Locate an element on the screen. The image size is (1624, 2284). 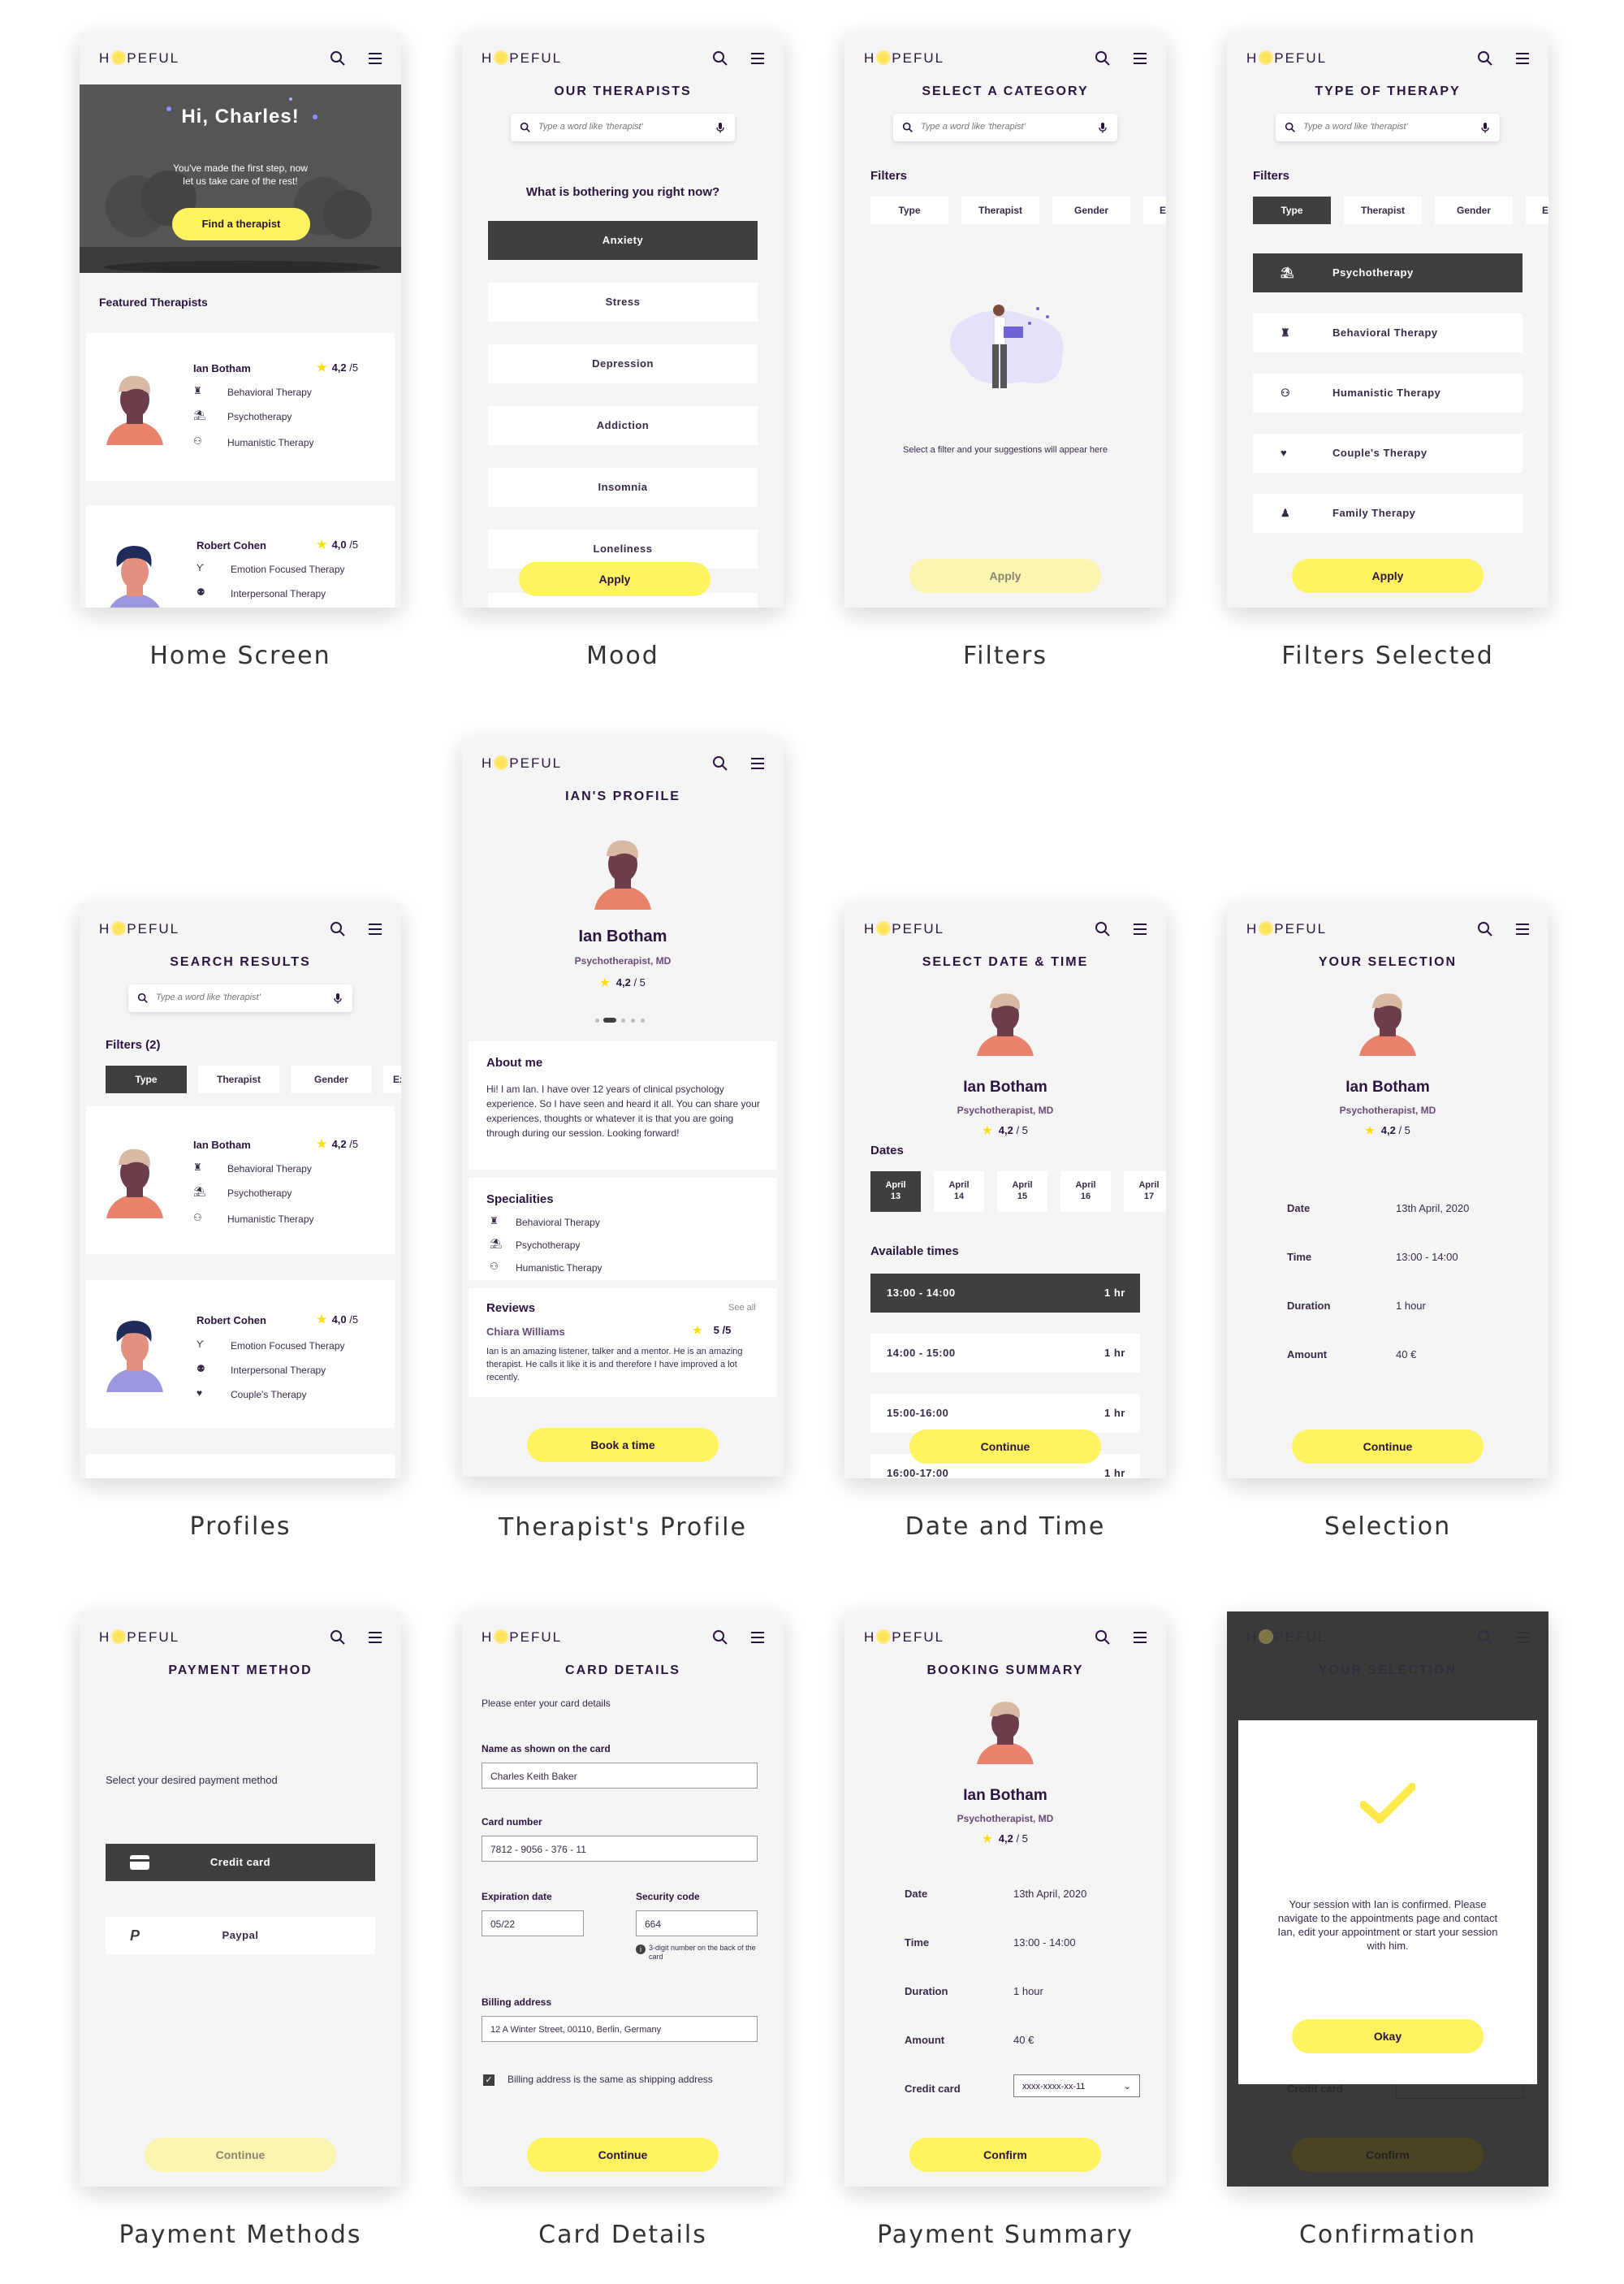
book-time-button: Book a time is located at coordinates (623, 1445).